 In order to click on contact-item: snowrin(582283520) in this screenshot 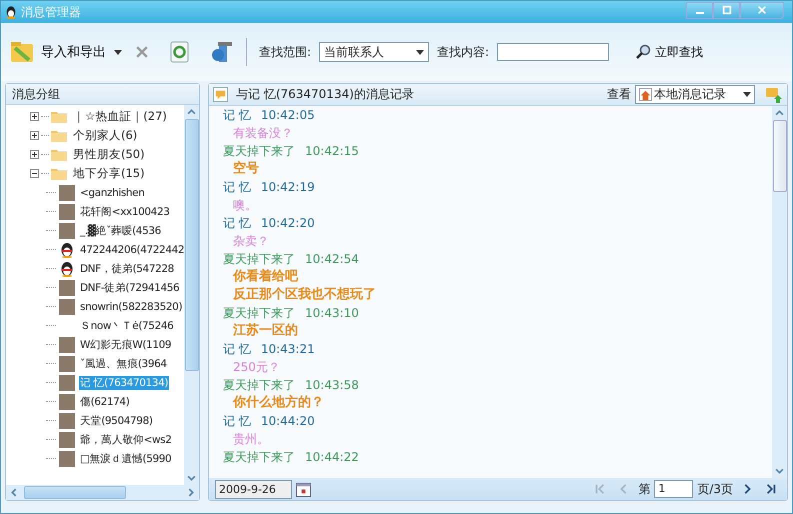, I will do `click(131, 306)`.